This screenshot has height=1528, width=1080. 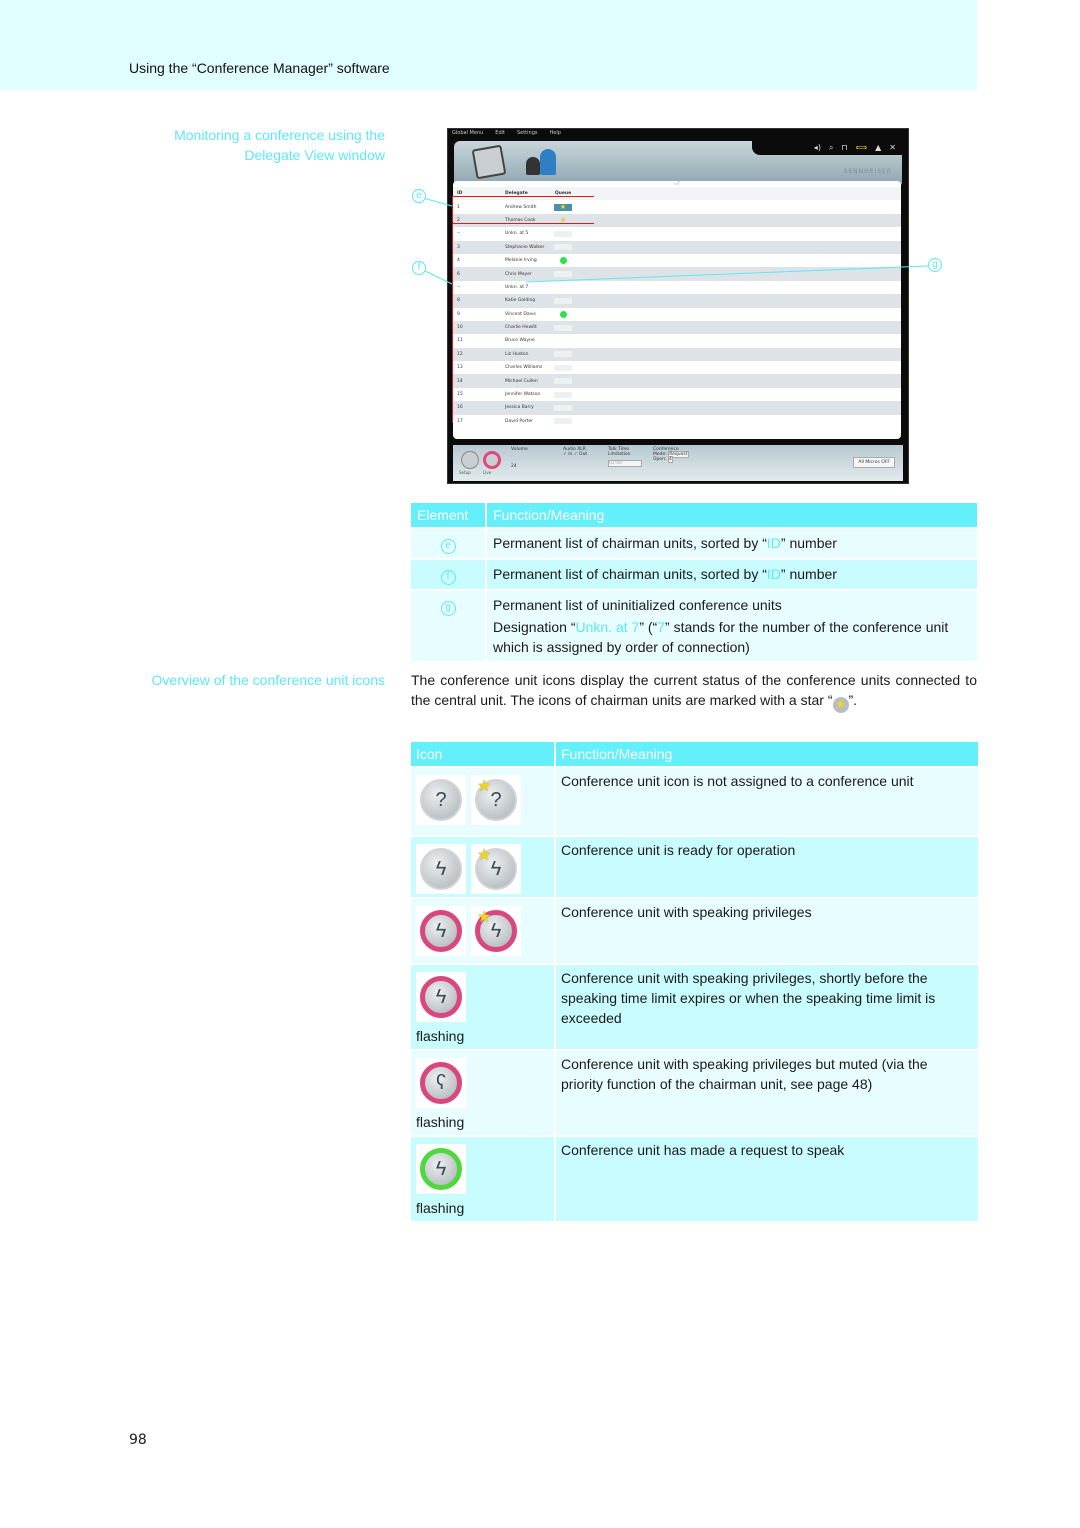 What do you see at coordinates (625, 463) in the screenshot?
I see `talk-time-input: 02:00` at bounding box center [625, 463].